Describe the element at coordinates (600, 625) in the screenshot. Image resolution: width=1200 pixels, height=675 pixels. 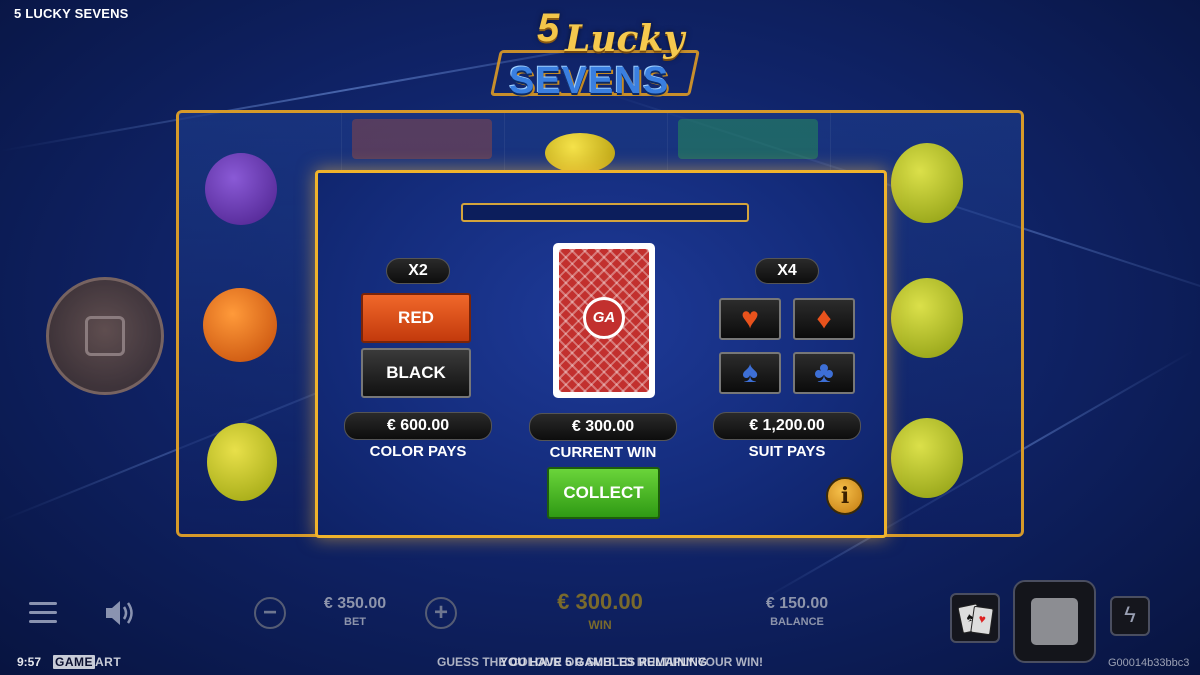
I see `win-label: WIN` at that location.